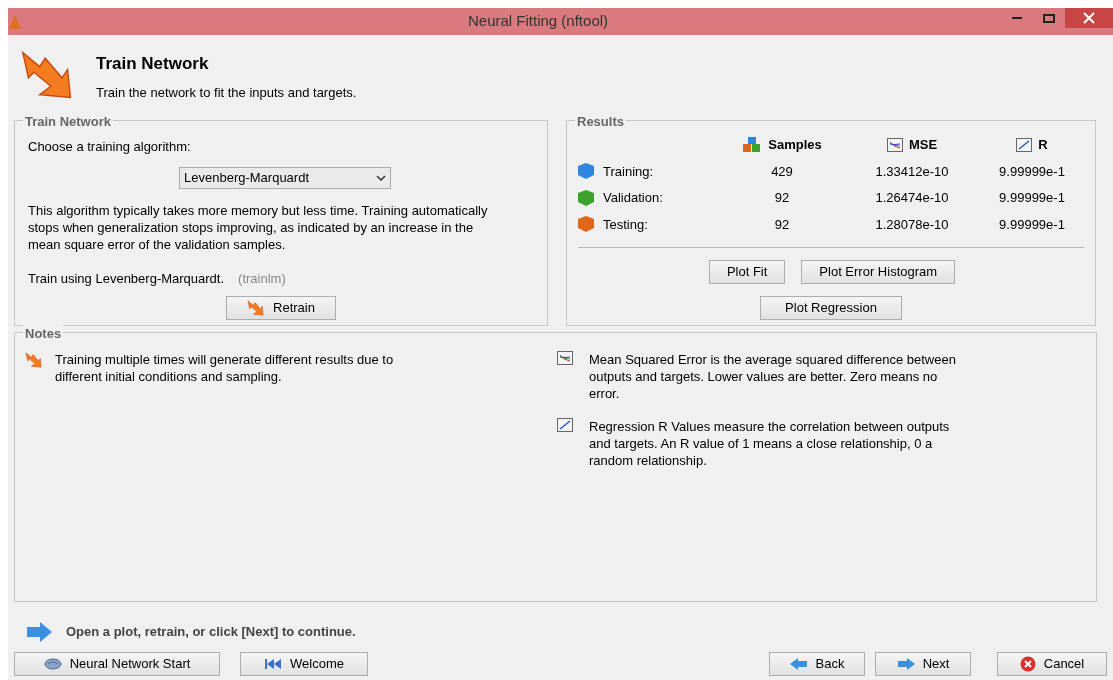  What do you see at coordinates (1052, 664) in the screenshot?
I see `nav-button: Cancel` at bounding box center [1052, 664].